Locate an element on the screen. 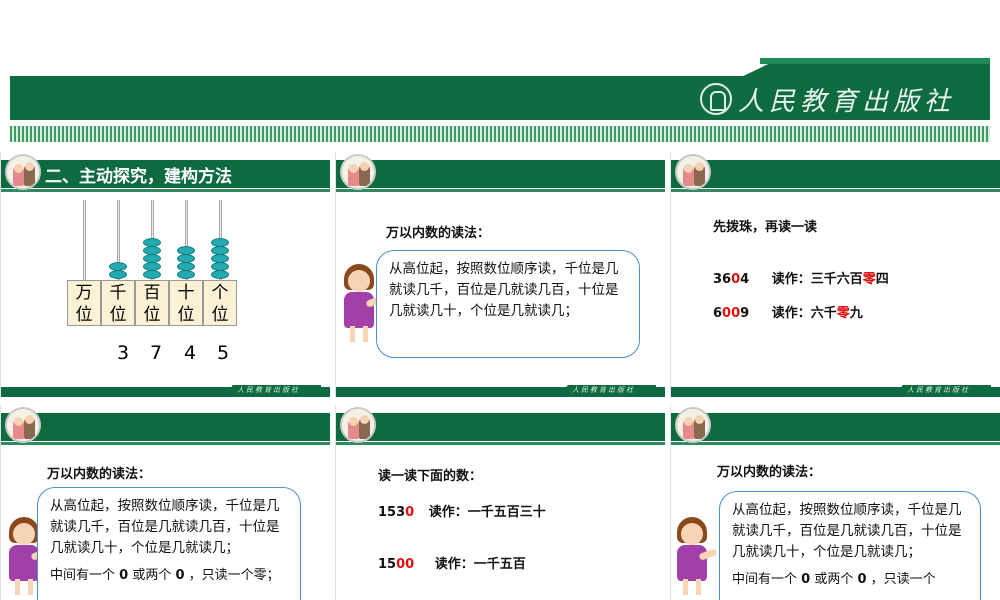  teacher-illustration is located at coordinates (694, 557).